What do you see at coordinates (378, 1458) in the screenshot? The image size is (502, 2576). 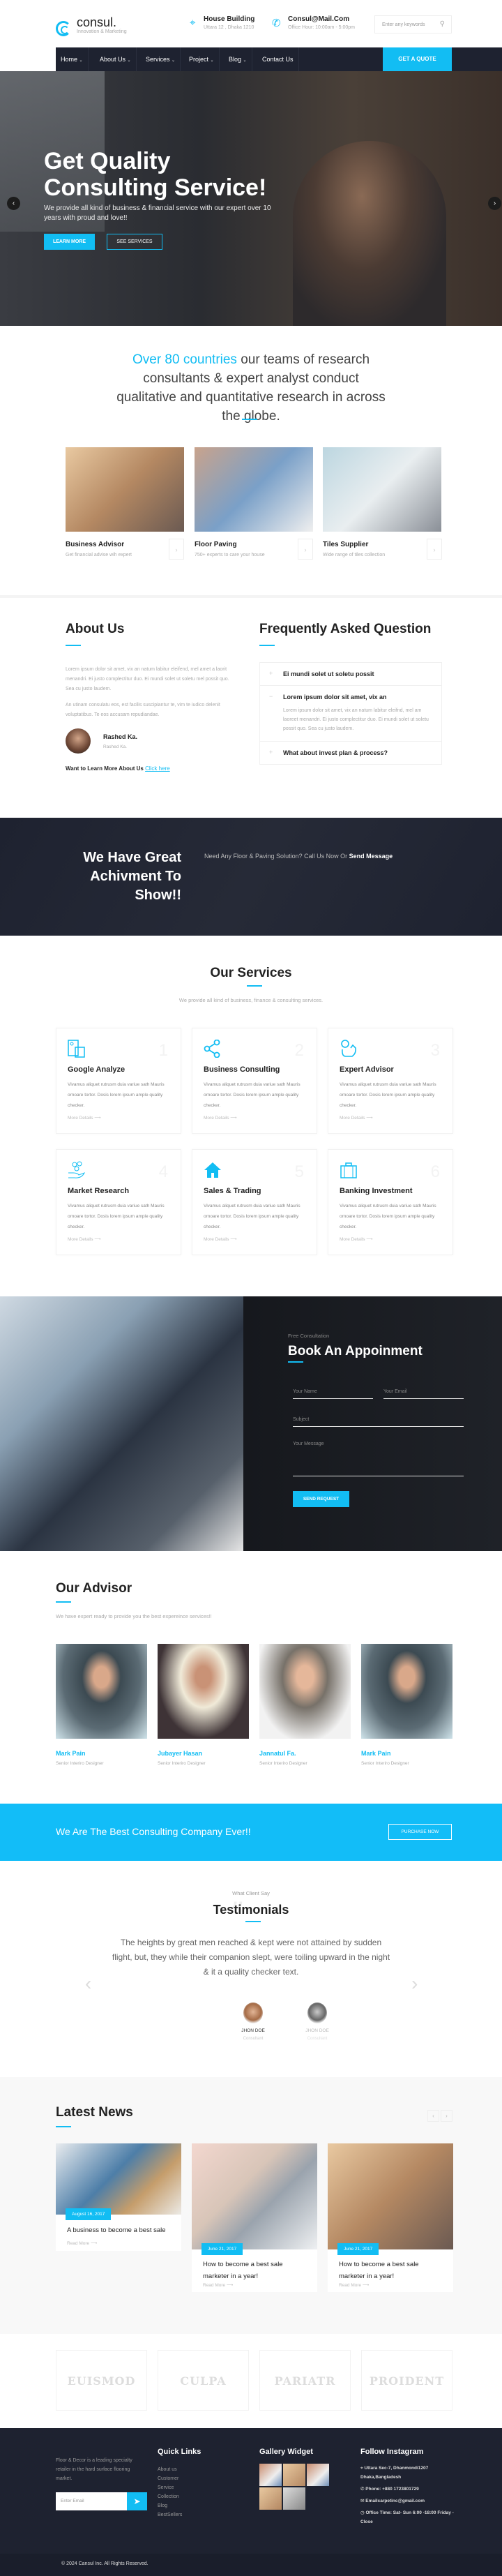 I see `message-textarea: Your Message` at bounding box center [378, 1458].